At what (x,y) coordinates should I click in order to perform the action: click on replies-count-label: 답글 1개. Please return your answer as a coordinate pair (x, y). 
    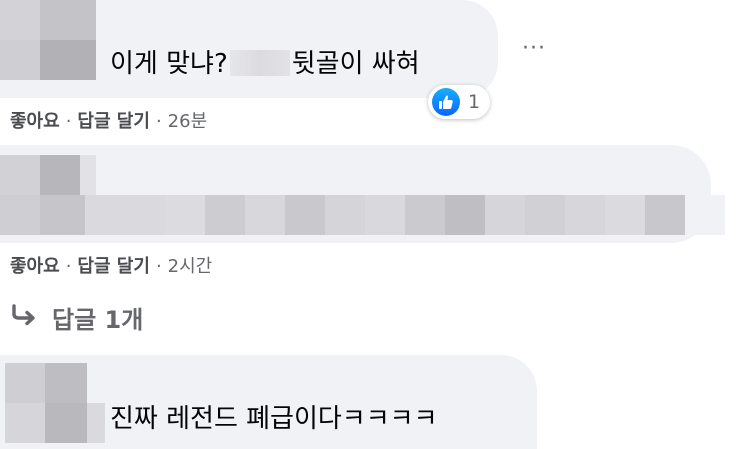
    Looking at the image, I should click on (98, 320).